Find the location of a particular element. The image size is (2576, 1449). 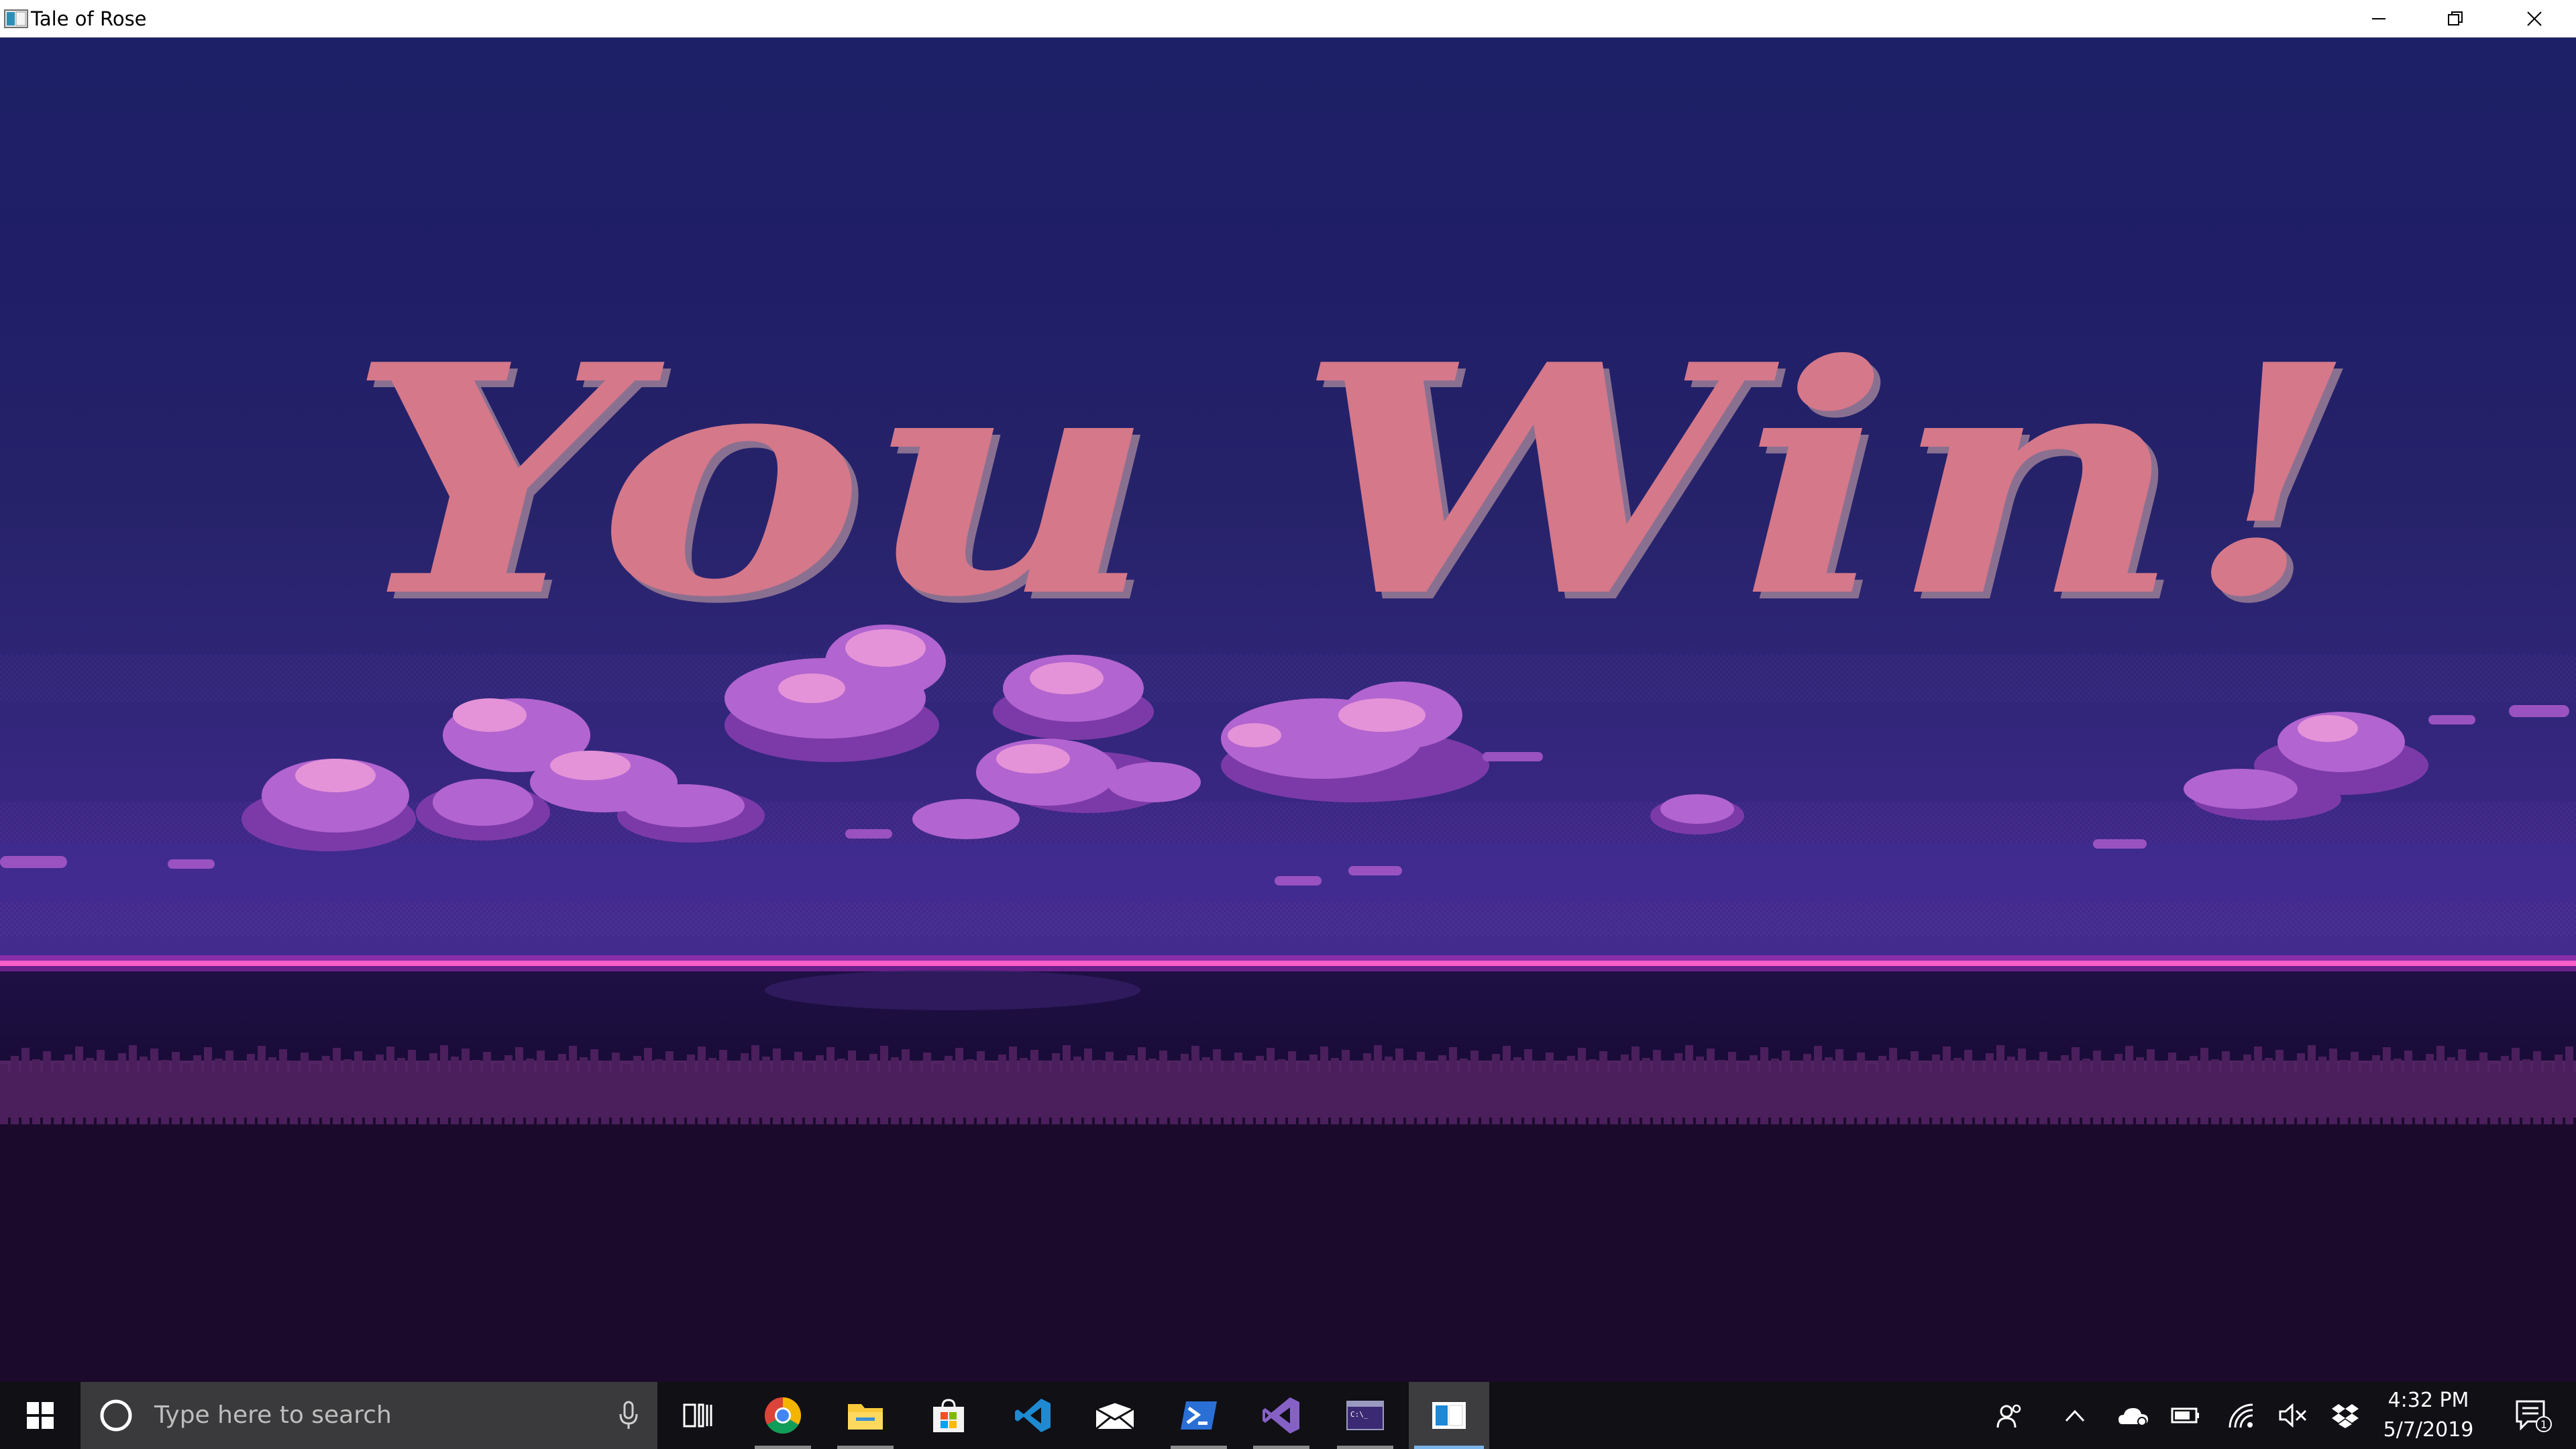

task-view-button is located at coordinates (697, 1415).